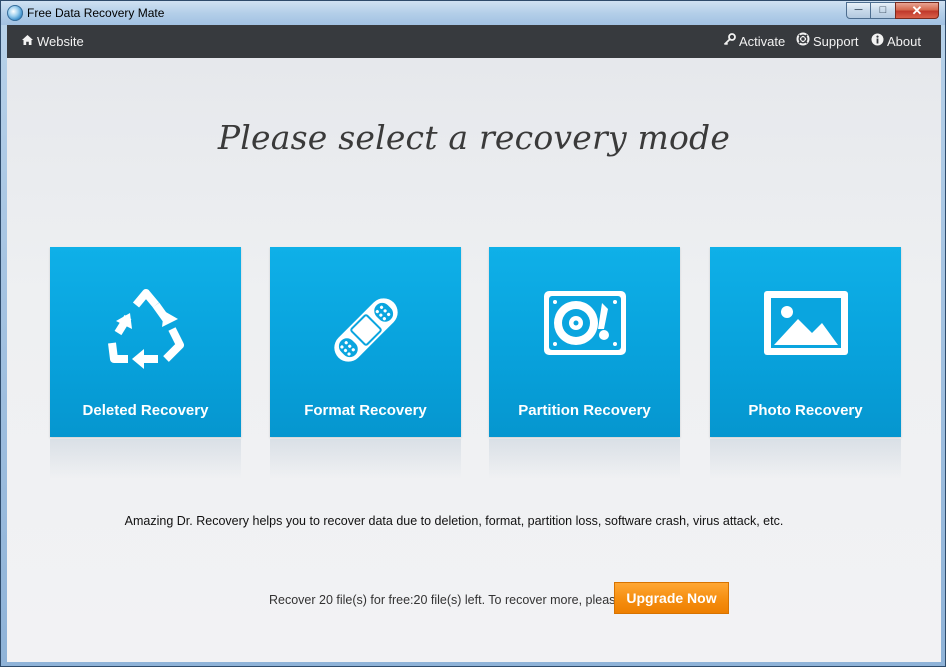 Image resolution: width=946 pixels, height=667 pixels. I want to click on mode-label: Photo Recovery, so click(805, 410).